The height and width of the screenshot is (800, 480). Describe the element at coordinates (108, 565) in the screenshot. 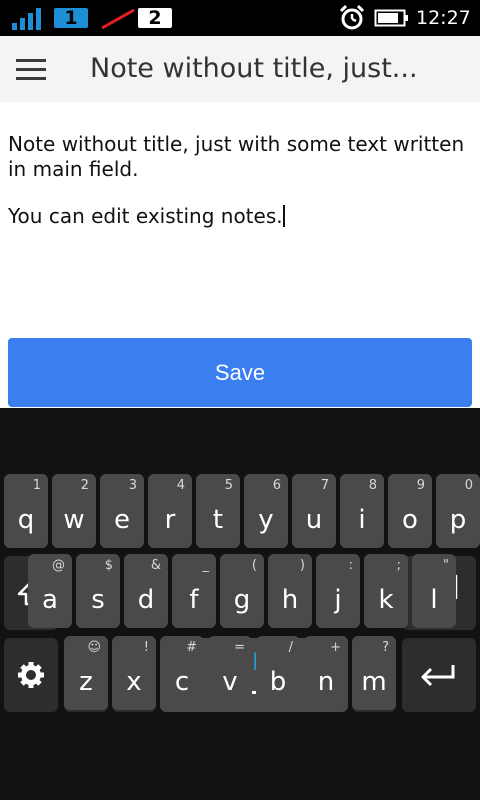

I see `key-hint: $` at that location.